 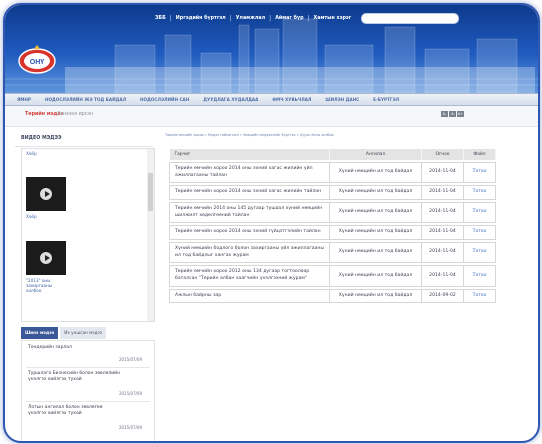 I want to click on font-reset-button: А, so click(x=452, y=114).